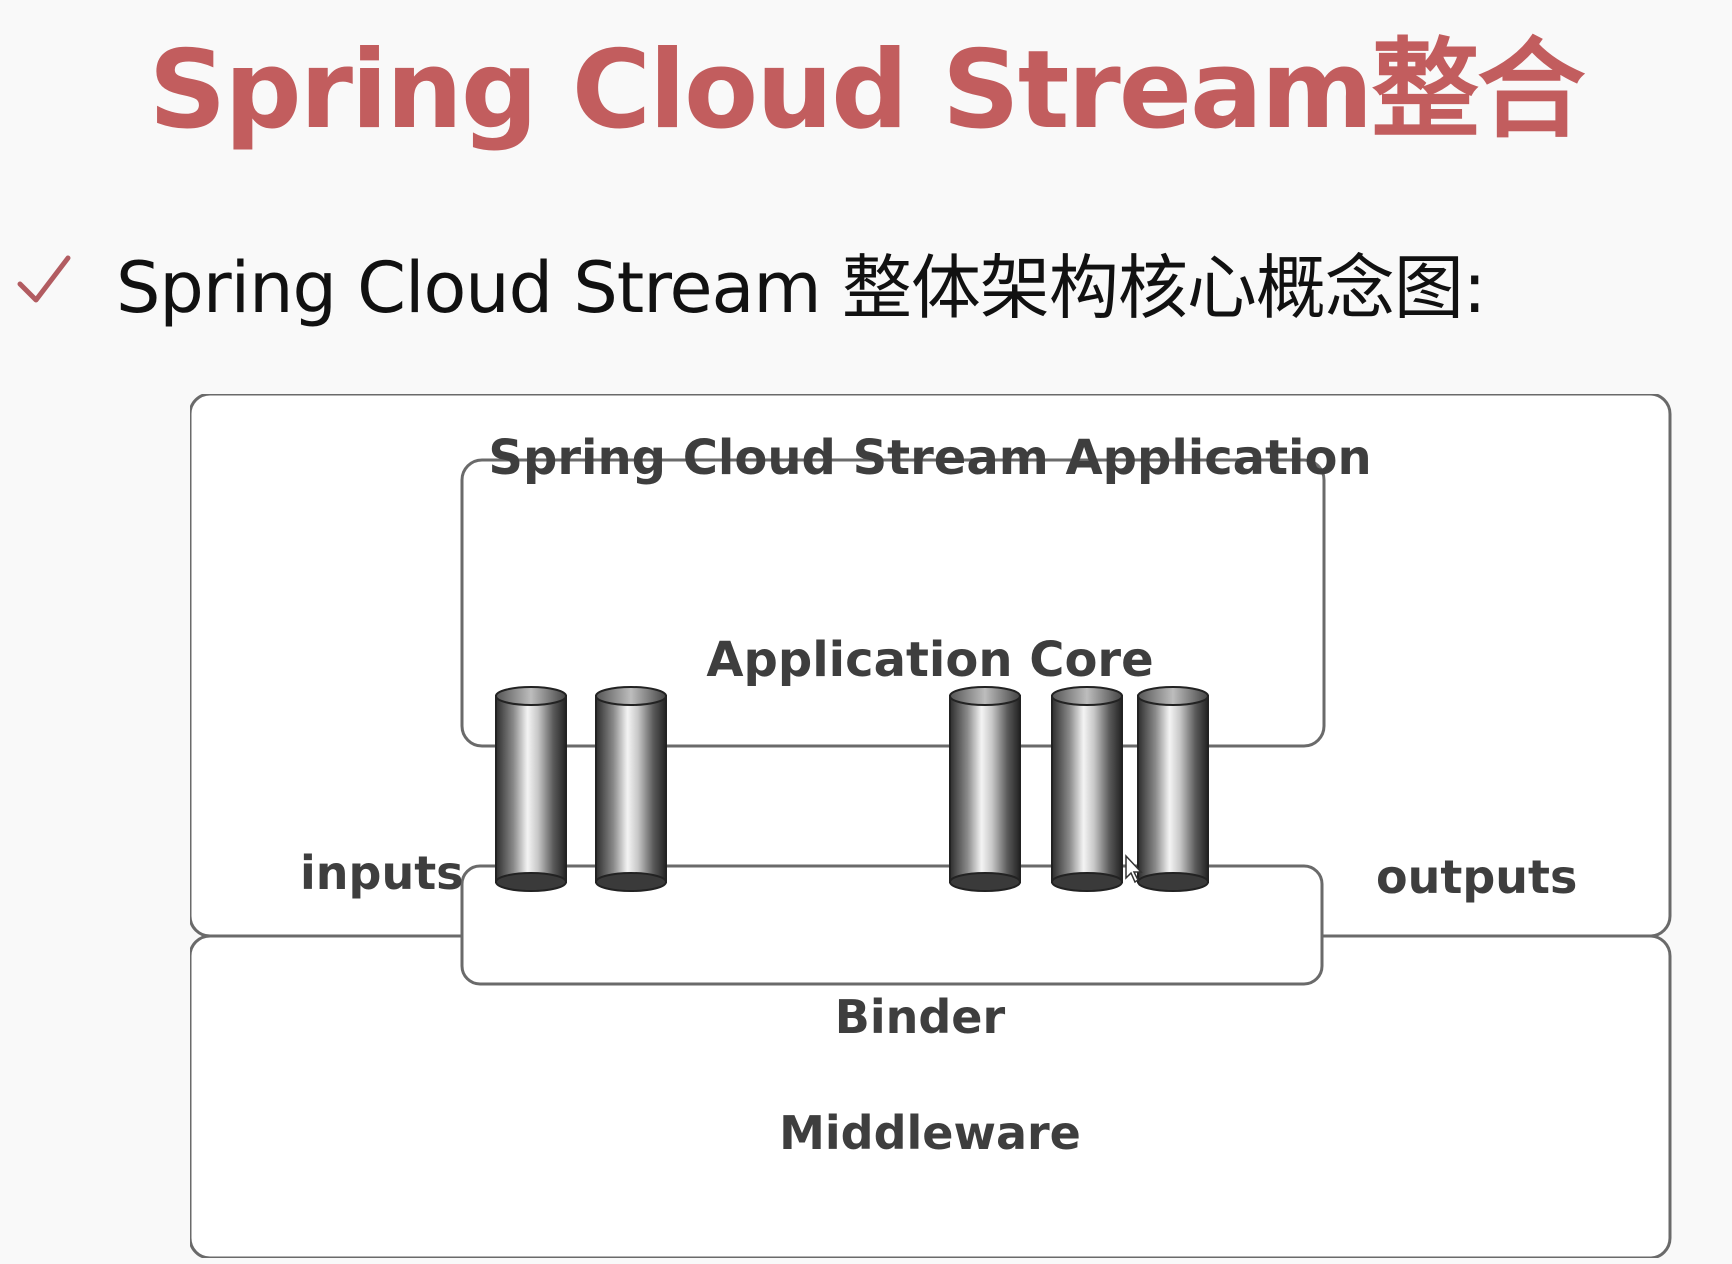 The width and height of the screenshot is (1732, 1264). What do you see at coordinates (930, 1133) in the screenshot?
I see `middleware-label: Middleware` at bounding box center [930, 1133].